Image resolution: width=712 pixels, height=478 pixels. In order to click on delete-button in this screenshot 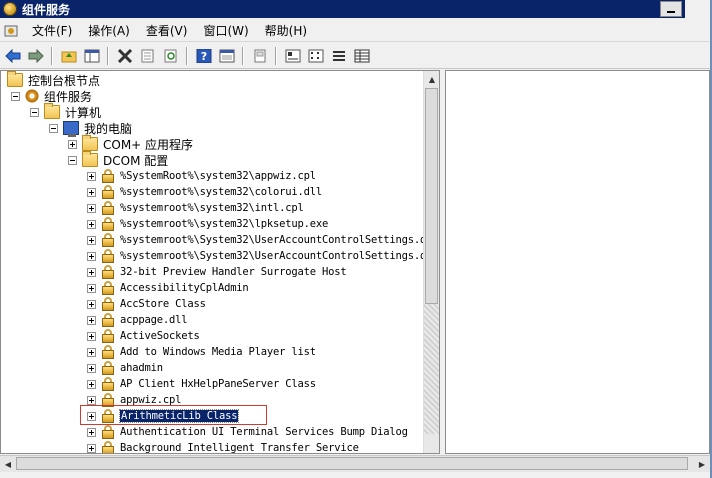, I will do `click(125, 56)`.